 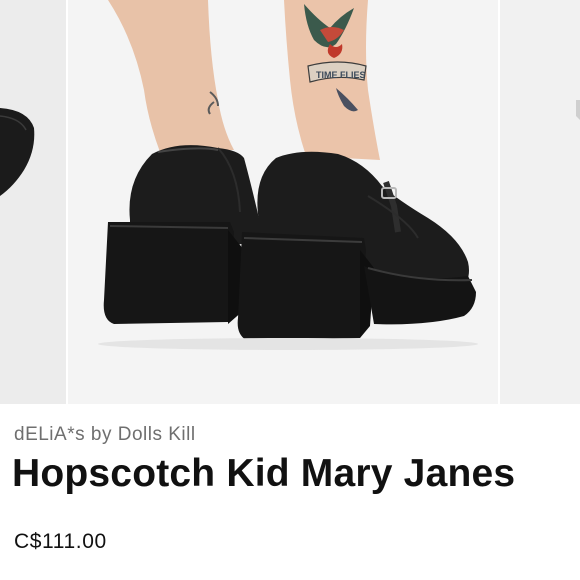 What do you see at coordinates (60, 541) in the screenshot?
I see `product-price: C$111.00` at bounding box center [60, 541].